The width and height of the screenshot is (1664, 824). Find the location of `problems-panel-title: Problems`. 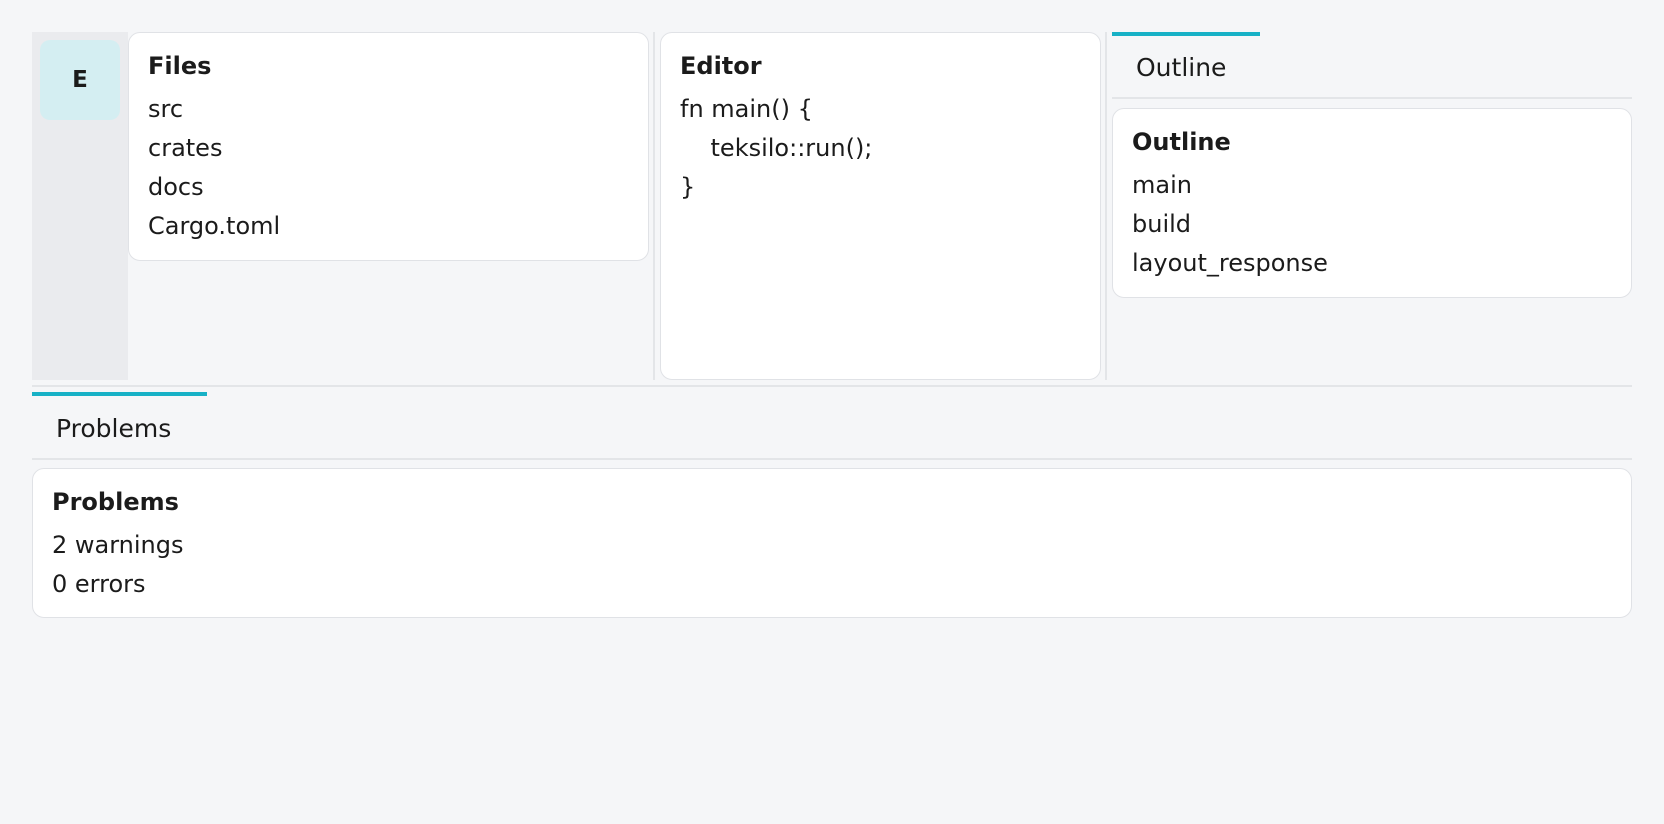

problems-panel-title: Problems is located at coordinates (115, 502).